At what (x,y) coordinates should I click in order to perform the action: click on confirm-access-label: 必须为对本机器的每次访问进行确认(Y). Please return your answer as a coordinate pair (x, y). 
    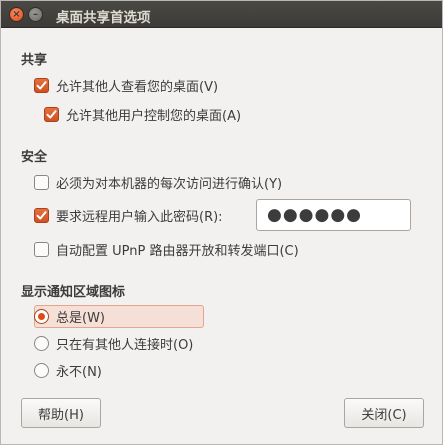
    Looking at the image, I should click on (169, 184).